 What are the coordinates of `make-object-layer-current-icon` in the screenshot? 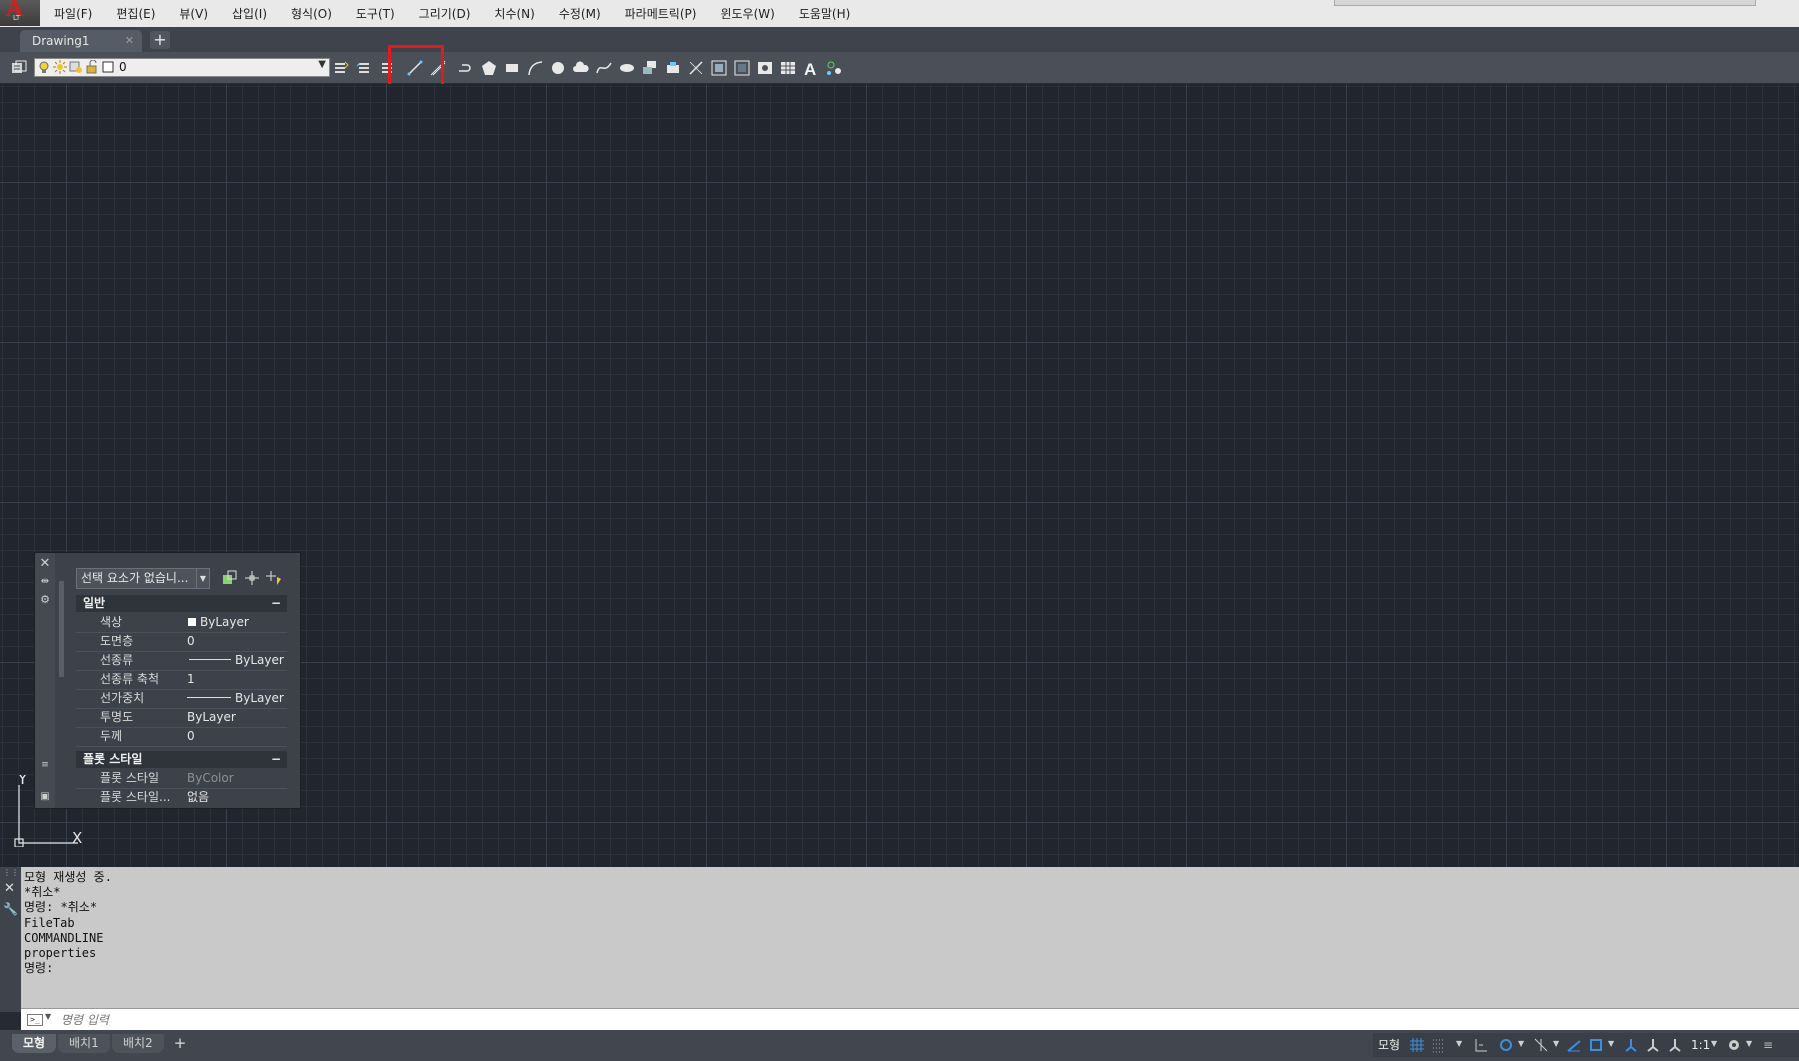 It's located at (342, 67).